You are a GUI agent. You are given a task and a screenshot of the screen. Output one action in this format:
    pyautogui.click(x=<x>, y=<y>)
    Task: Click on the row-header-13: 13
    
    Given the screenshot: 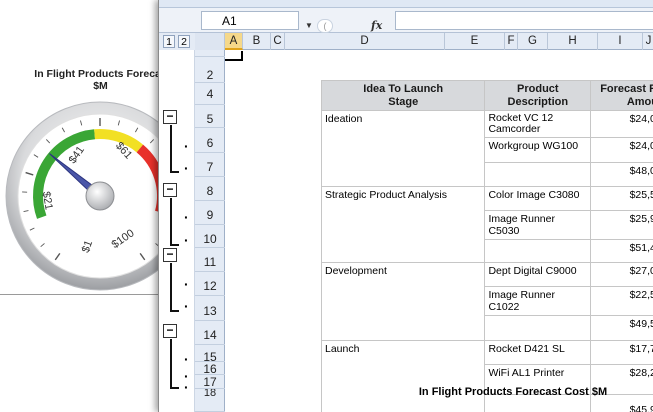 What is the action you would take?
    pyautogui.click(x=210, y=308)
    